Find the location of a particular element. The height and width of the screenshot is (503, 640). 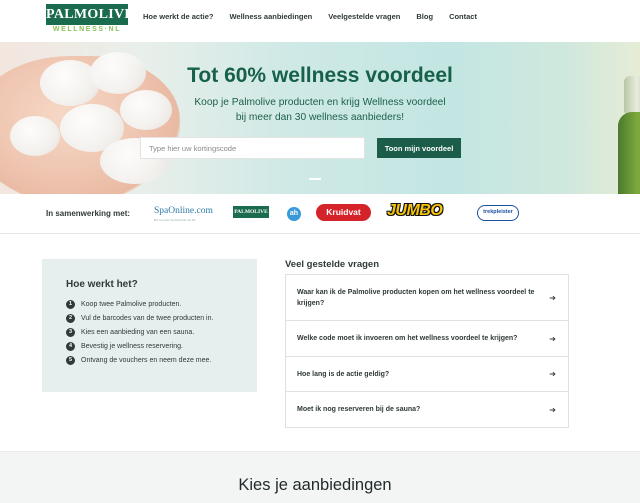

faq-question: Hoe lang is de actie geldig? is located at coordinates (343, 374).